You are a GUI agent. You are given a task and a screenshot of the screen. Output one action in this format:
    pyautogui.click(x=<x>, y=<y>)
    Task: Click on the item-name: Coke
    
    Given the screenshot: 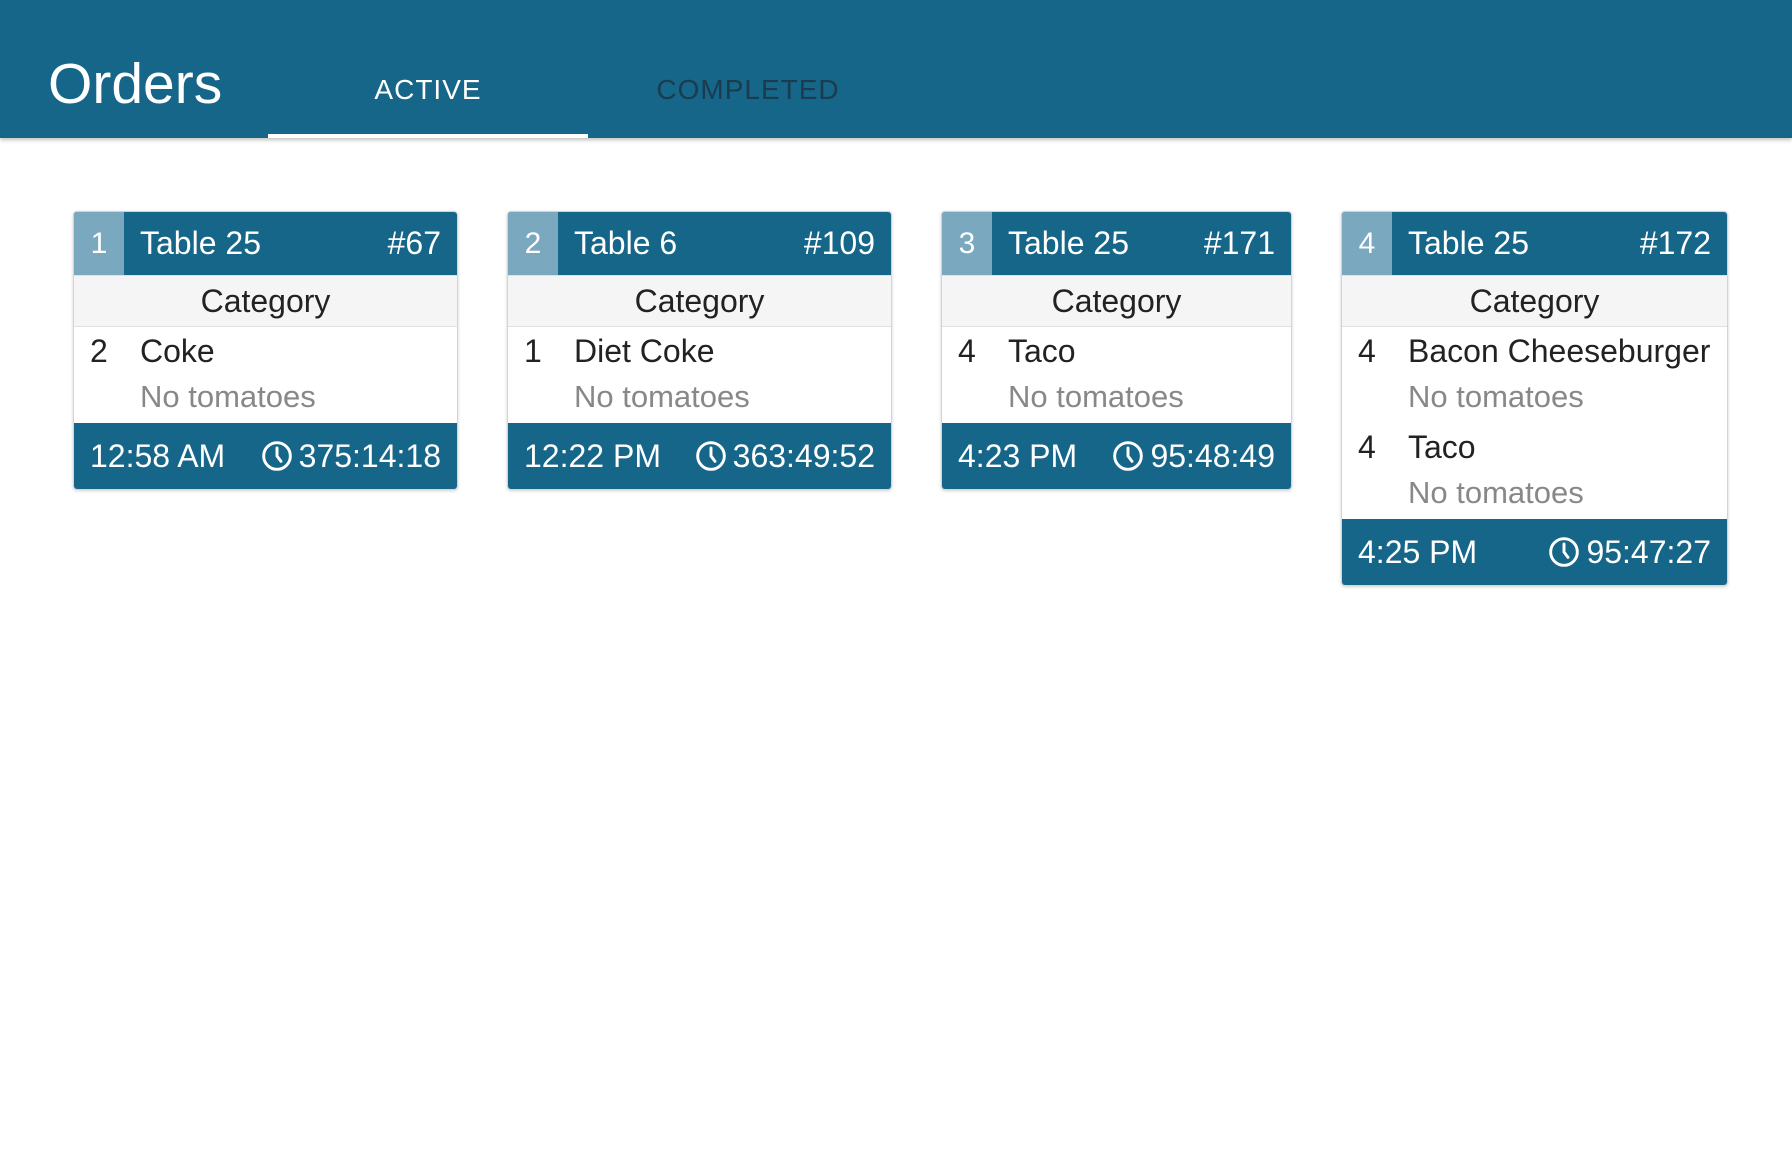 What is the action you would take?
    pyautogui.click(x=177, y=350)
    